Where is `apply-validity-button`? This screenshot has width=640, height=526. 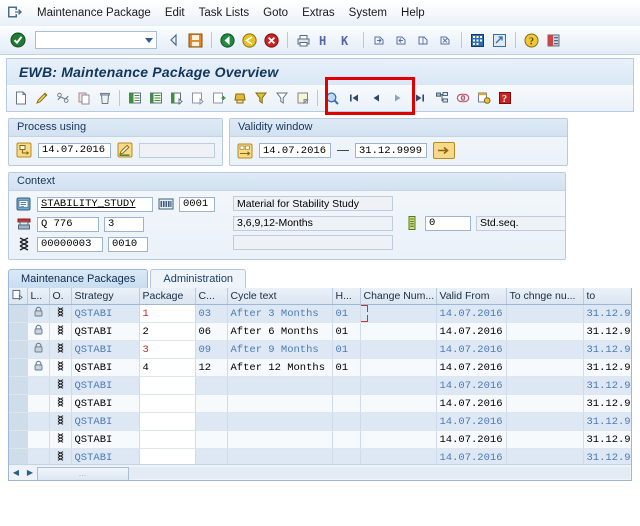 apply-validity-button is located at coordinates (444, 150).